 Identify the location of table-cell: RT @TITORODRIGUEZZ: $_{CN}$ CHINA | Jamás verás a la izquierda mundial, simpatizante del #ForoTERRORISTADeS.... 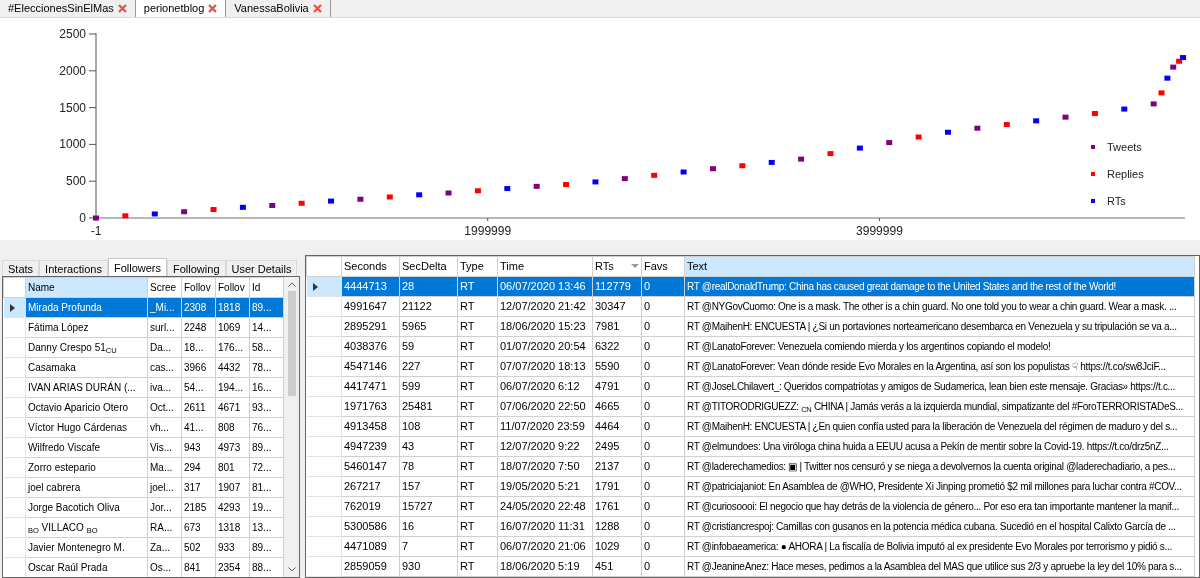
(939, 406).